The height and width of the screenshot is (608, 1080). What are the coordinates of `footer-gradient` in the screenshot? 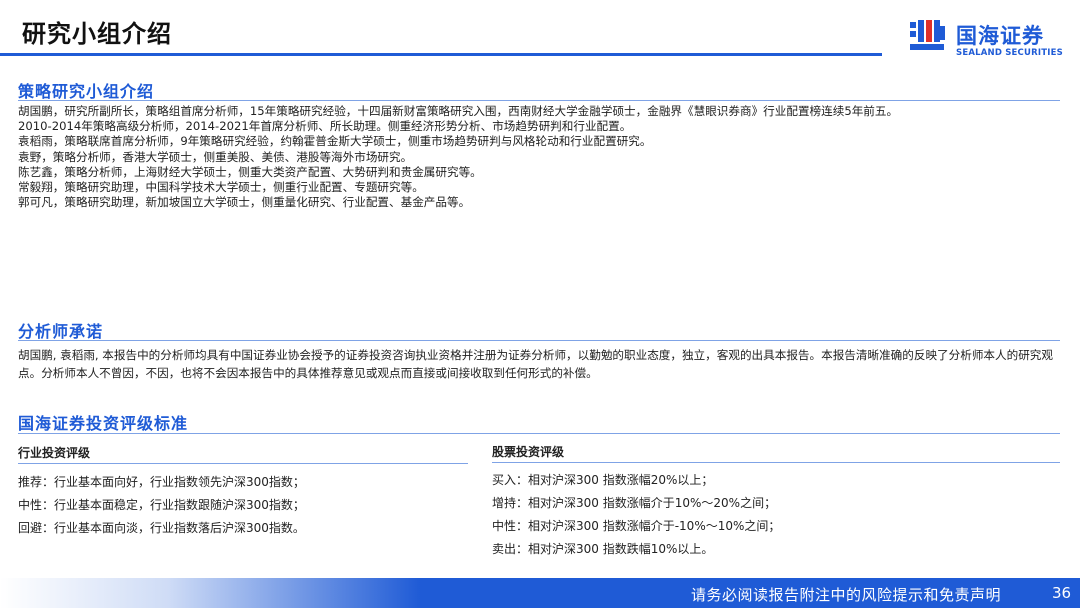 It's located at (210, 593).